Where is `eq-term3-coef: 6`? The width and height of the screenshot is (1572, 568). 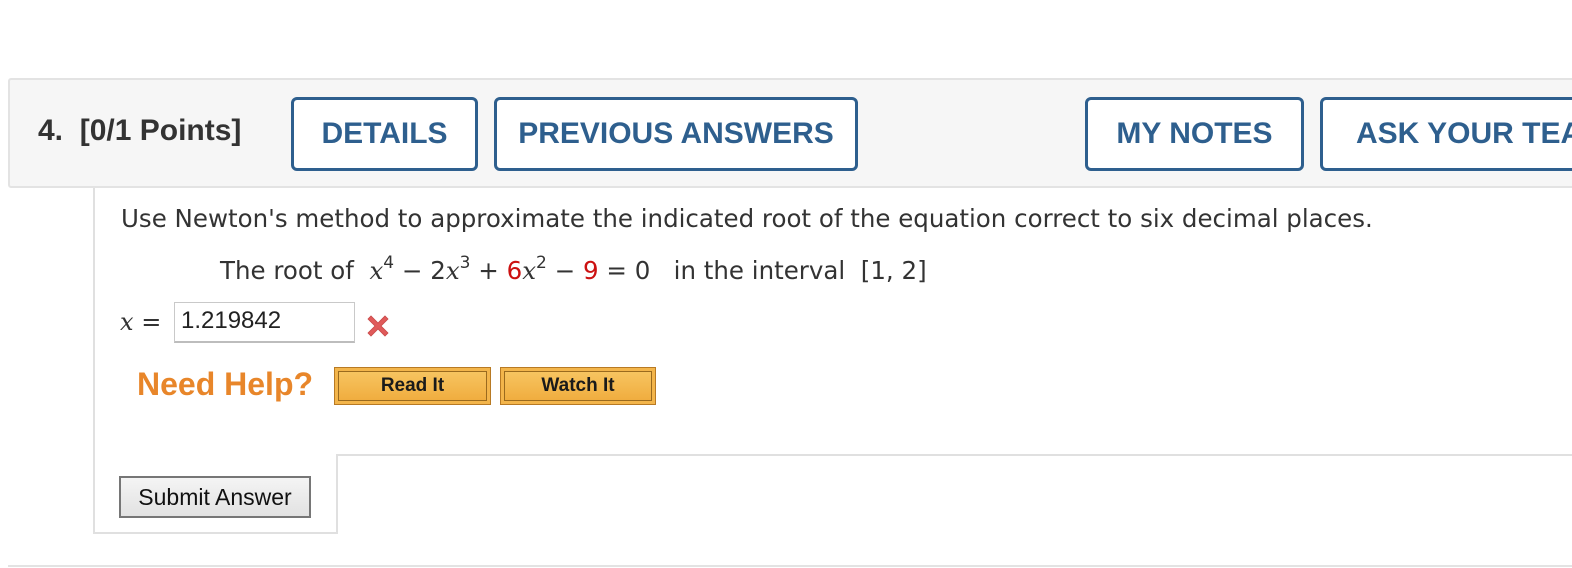 eq-term3-coef: 6 is located at coordinates (514, 270).